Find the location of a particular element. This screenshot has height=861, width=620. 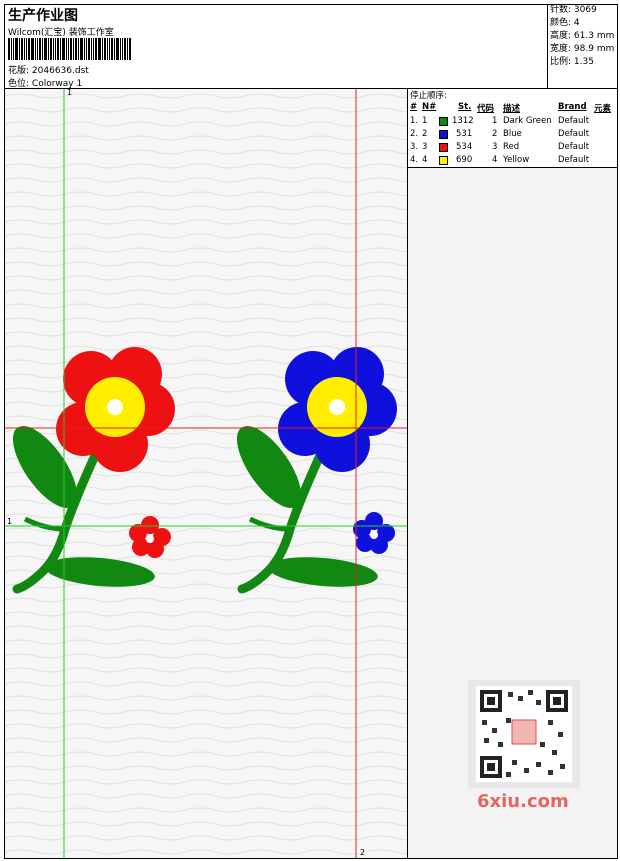

table-row: 2. 2 531 2 Blue Default is located at coordinates (512, 134).